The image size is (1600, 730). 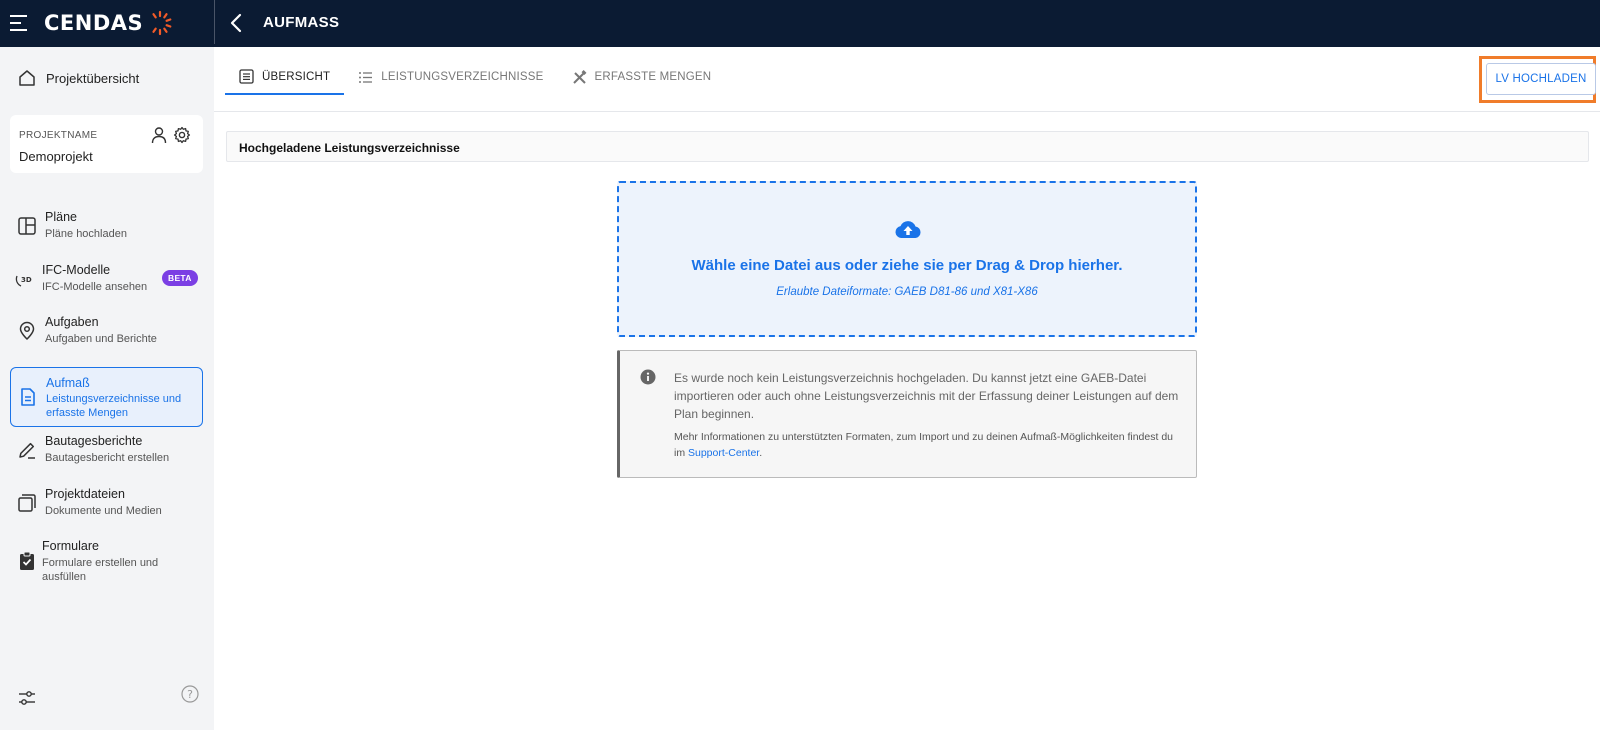 I want to click on tab-overview: ÜBERSICHT, so click(x=285, y=77).